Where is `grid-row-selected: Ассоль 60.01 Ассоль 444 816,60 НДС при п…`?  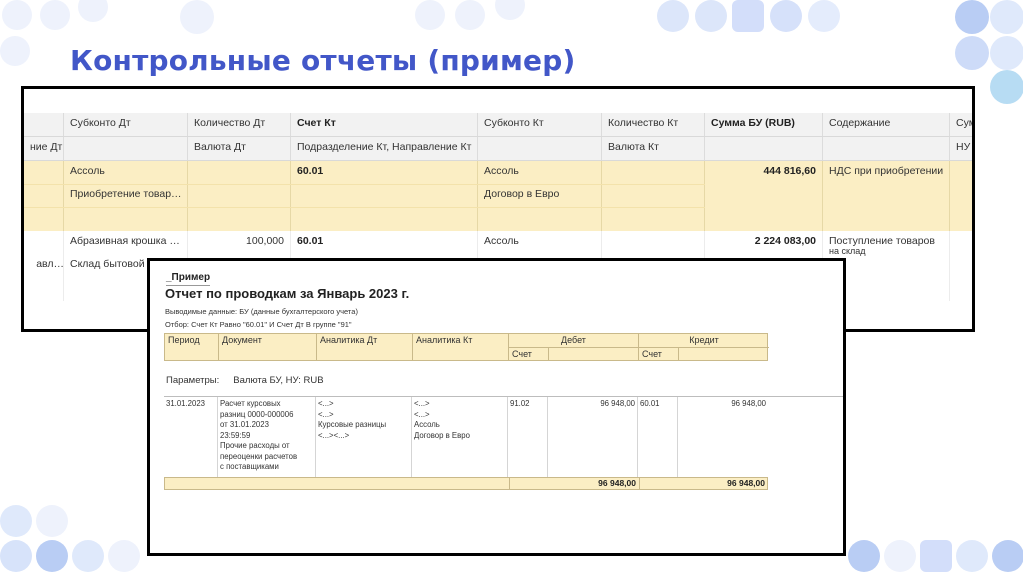
grid-row-selected: Ассоль 60.01 Ассоль 444 816,60 НДС при п… is located at coordinates (498, 196).